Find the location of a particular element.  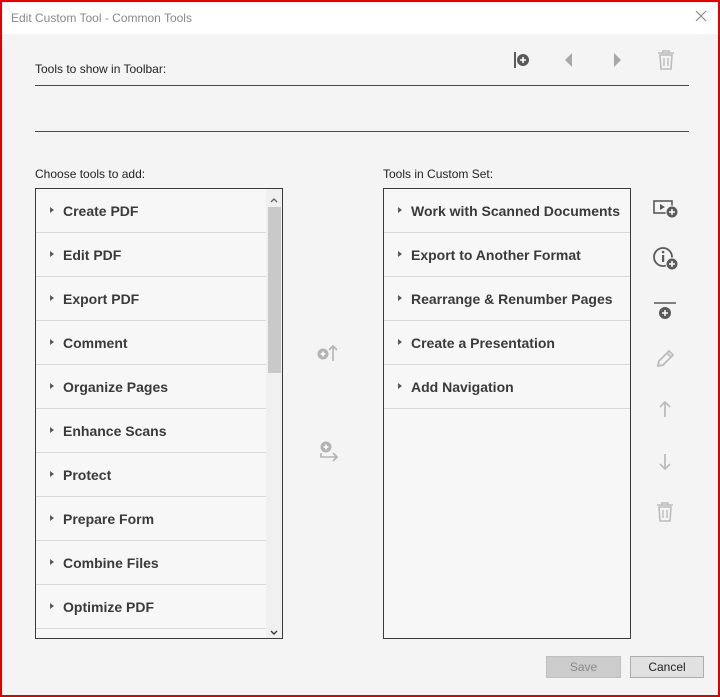

add-divider-icon is located at coordinates (665, 311).